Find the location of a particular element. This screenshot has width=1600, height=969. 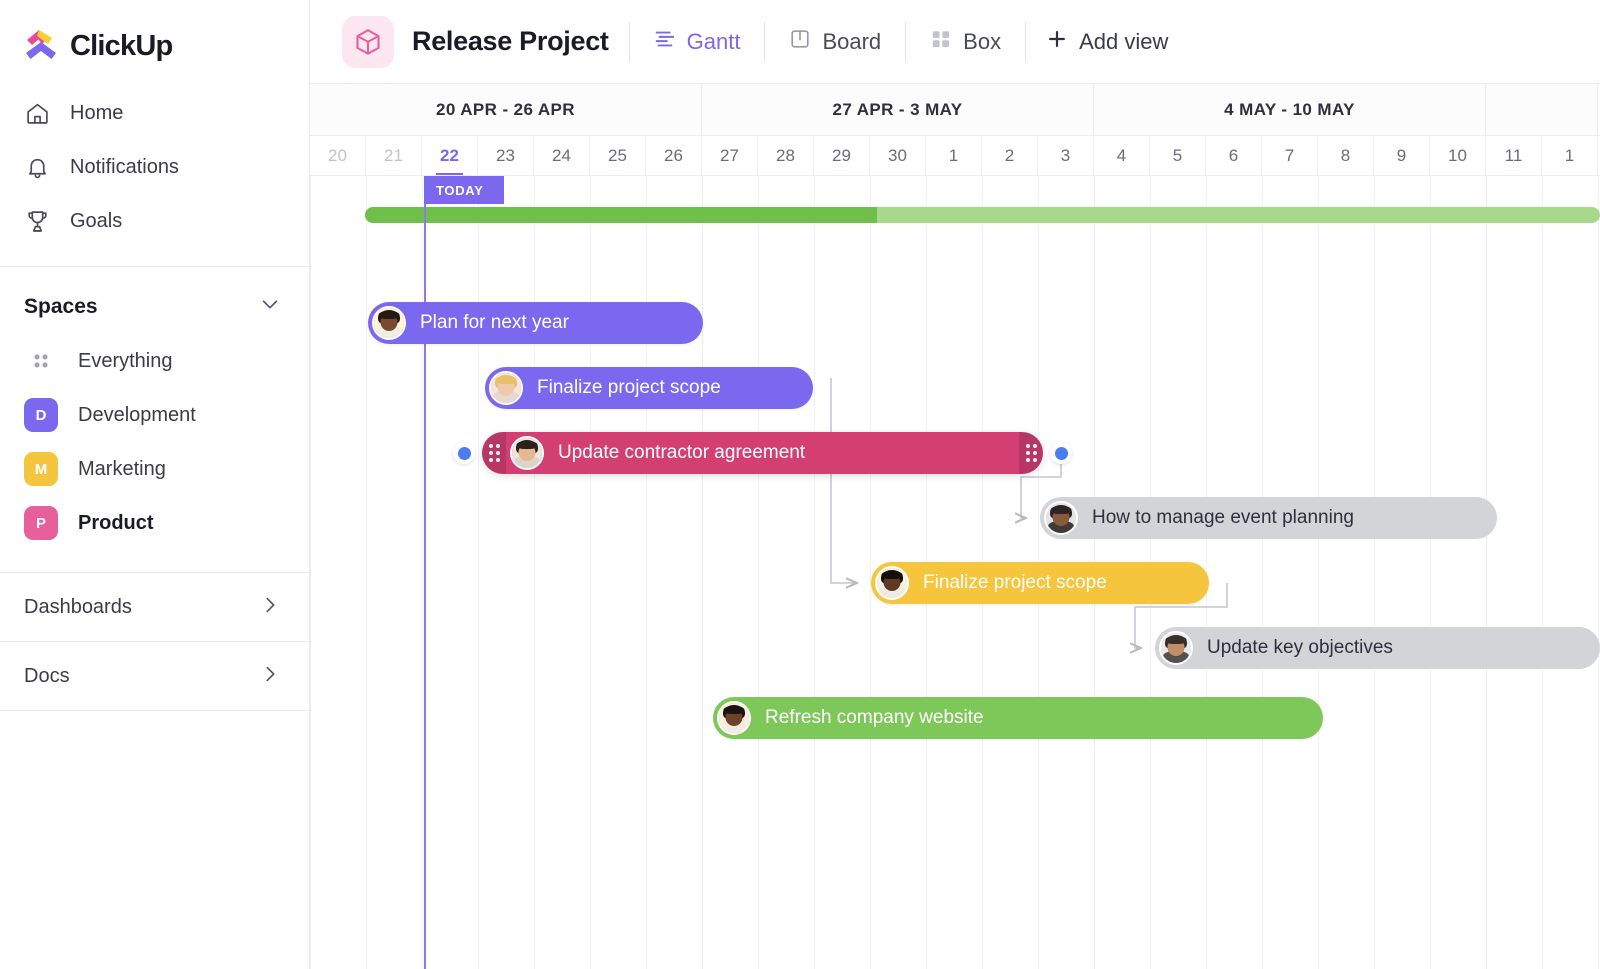

folder-label: Dashboards is located at coordinates (78, 606).